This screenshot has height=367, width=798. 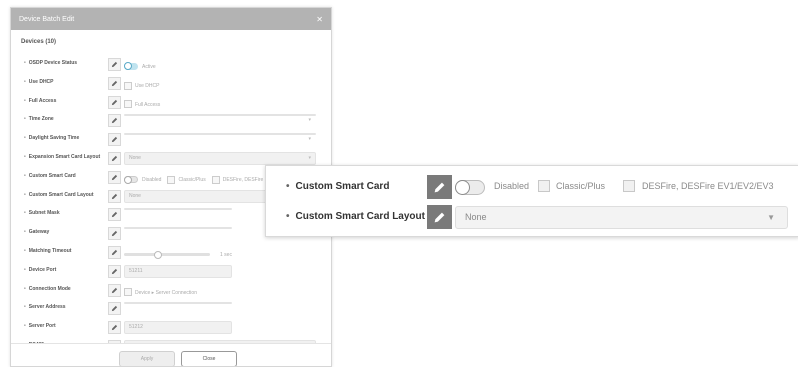 I want to click on slider-thumb, so click(x=158, y=255).